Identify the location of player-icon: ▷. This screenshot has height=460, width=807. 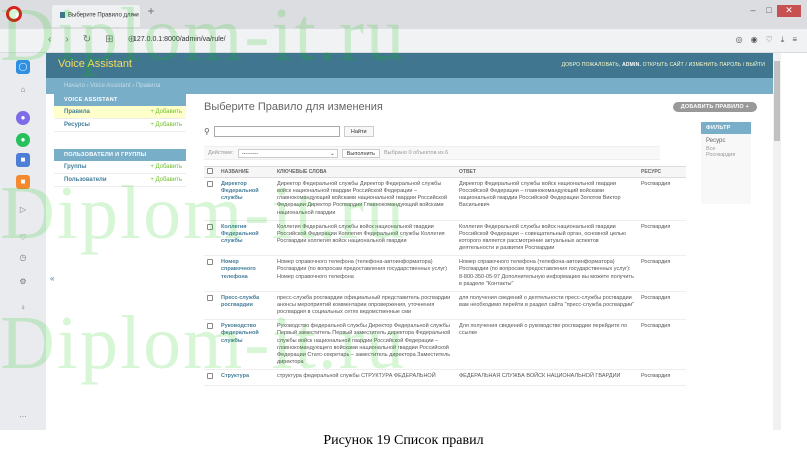
(23, 210).